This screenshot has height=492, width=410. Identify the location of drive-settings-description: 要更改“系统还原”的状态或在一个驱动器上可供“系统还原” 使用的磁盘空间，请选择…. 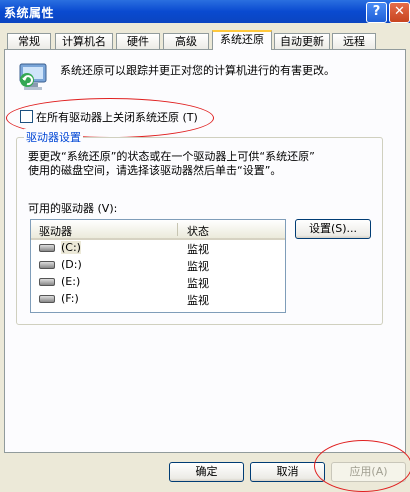
(171, 164).